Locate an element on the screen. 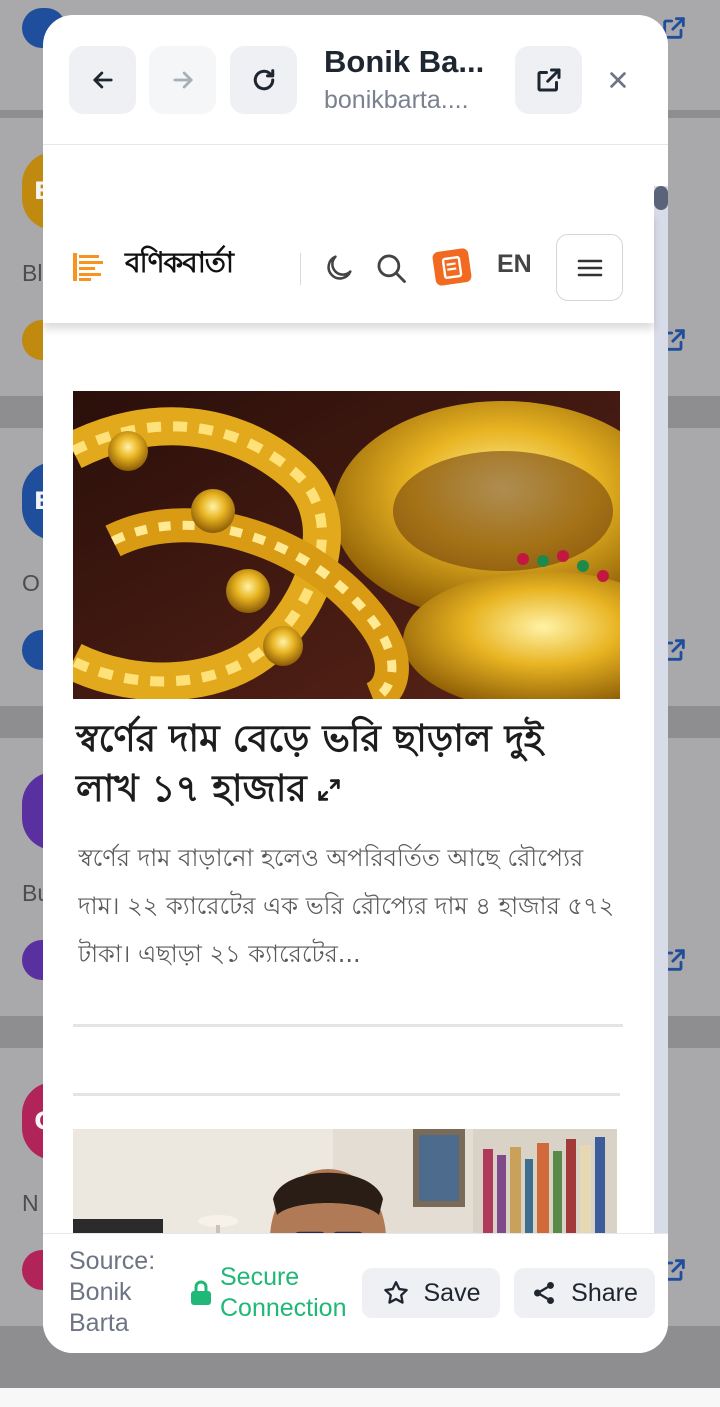  menu-button is located at coordinates (589, 267).